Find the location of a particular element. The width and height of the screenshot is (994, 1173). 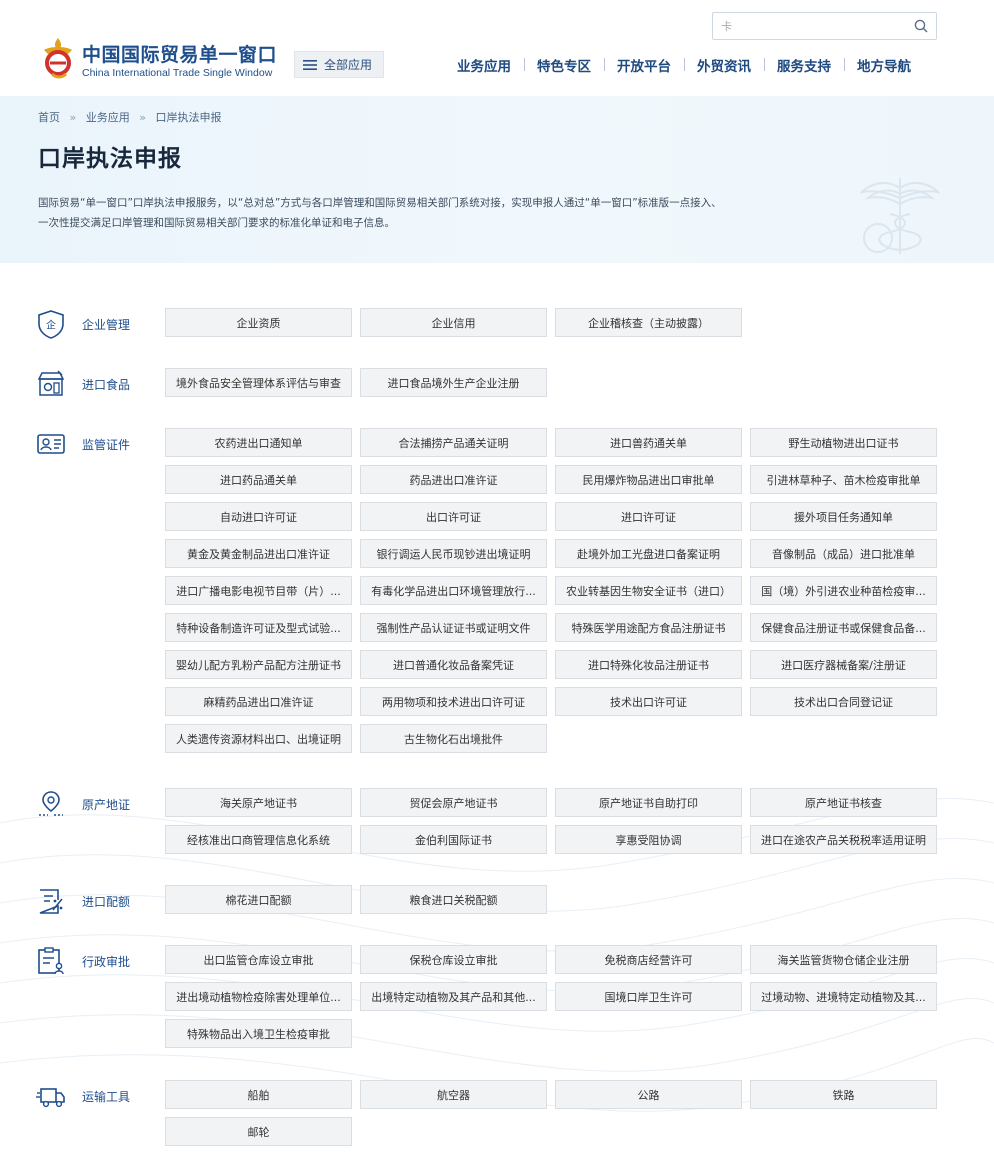

service-tile: 境外食品安全管理体系评估与审查 is located at coordinates (258, 382).